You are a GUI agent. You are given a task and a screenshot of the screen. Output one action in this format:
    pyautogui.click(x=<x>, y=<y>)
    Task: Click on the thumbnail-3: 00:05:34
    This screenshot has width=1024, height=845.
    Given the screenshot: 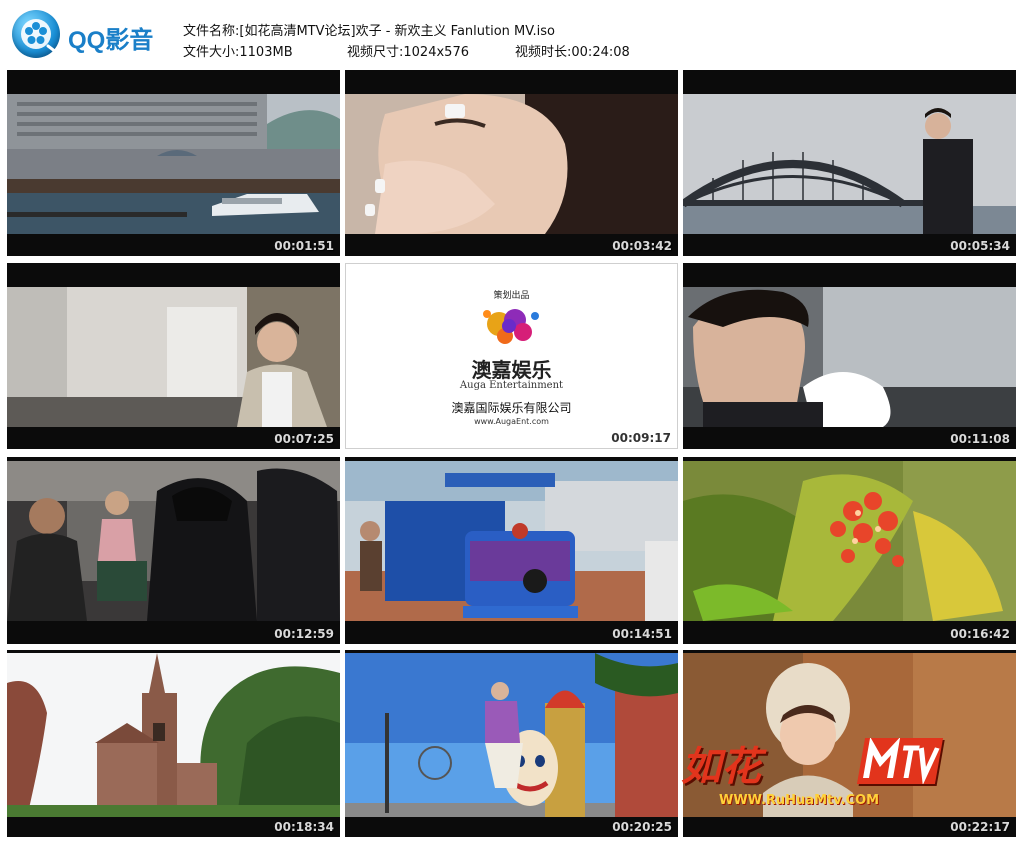 What is the action you would take?
    pyautogui.click(x=849, y=163)
    